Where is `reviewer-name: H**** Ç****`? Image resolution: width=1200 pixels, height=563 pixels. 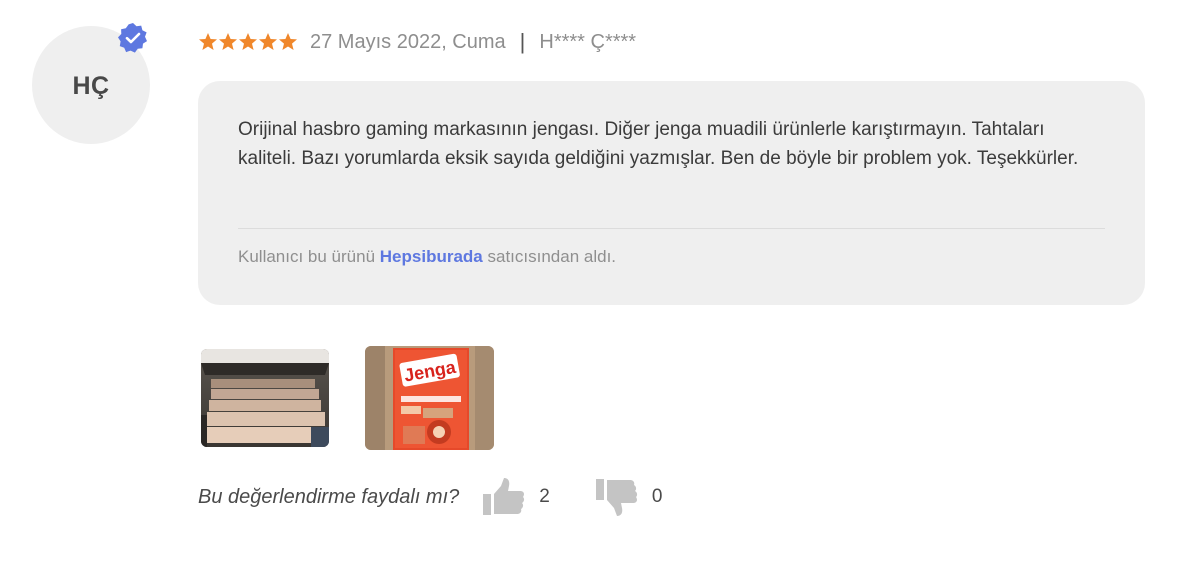
reviewer-name: H**** Ç**** is located at coordinates (588, 41).